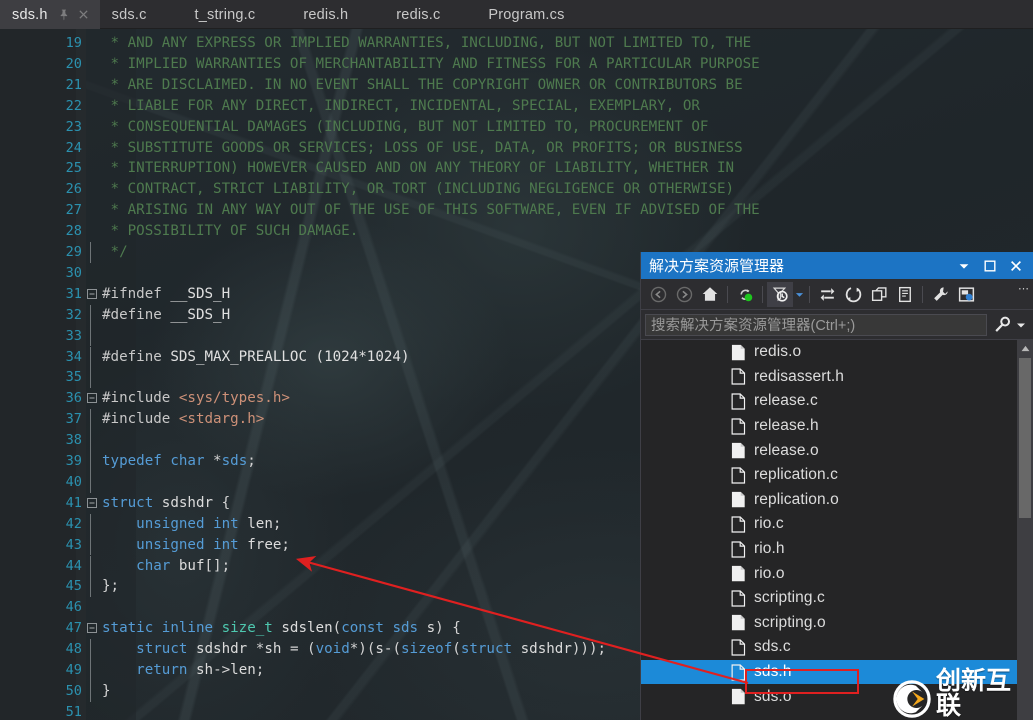  I want to click on tab-program-cs: Program.cs, so click(525, 14).